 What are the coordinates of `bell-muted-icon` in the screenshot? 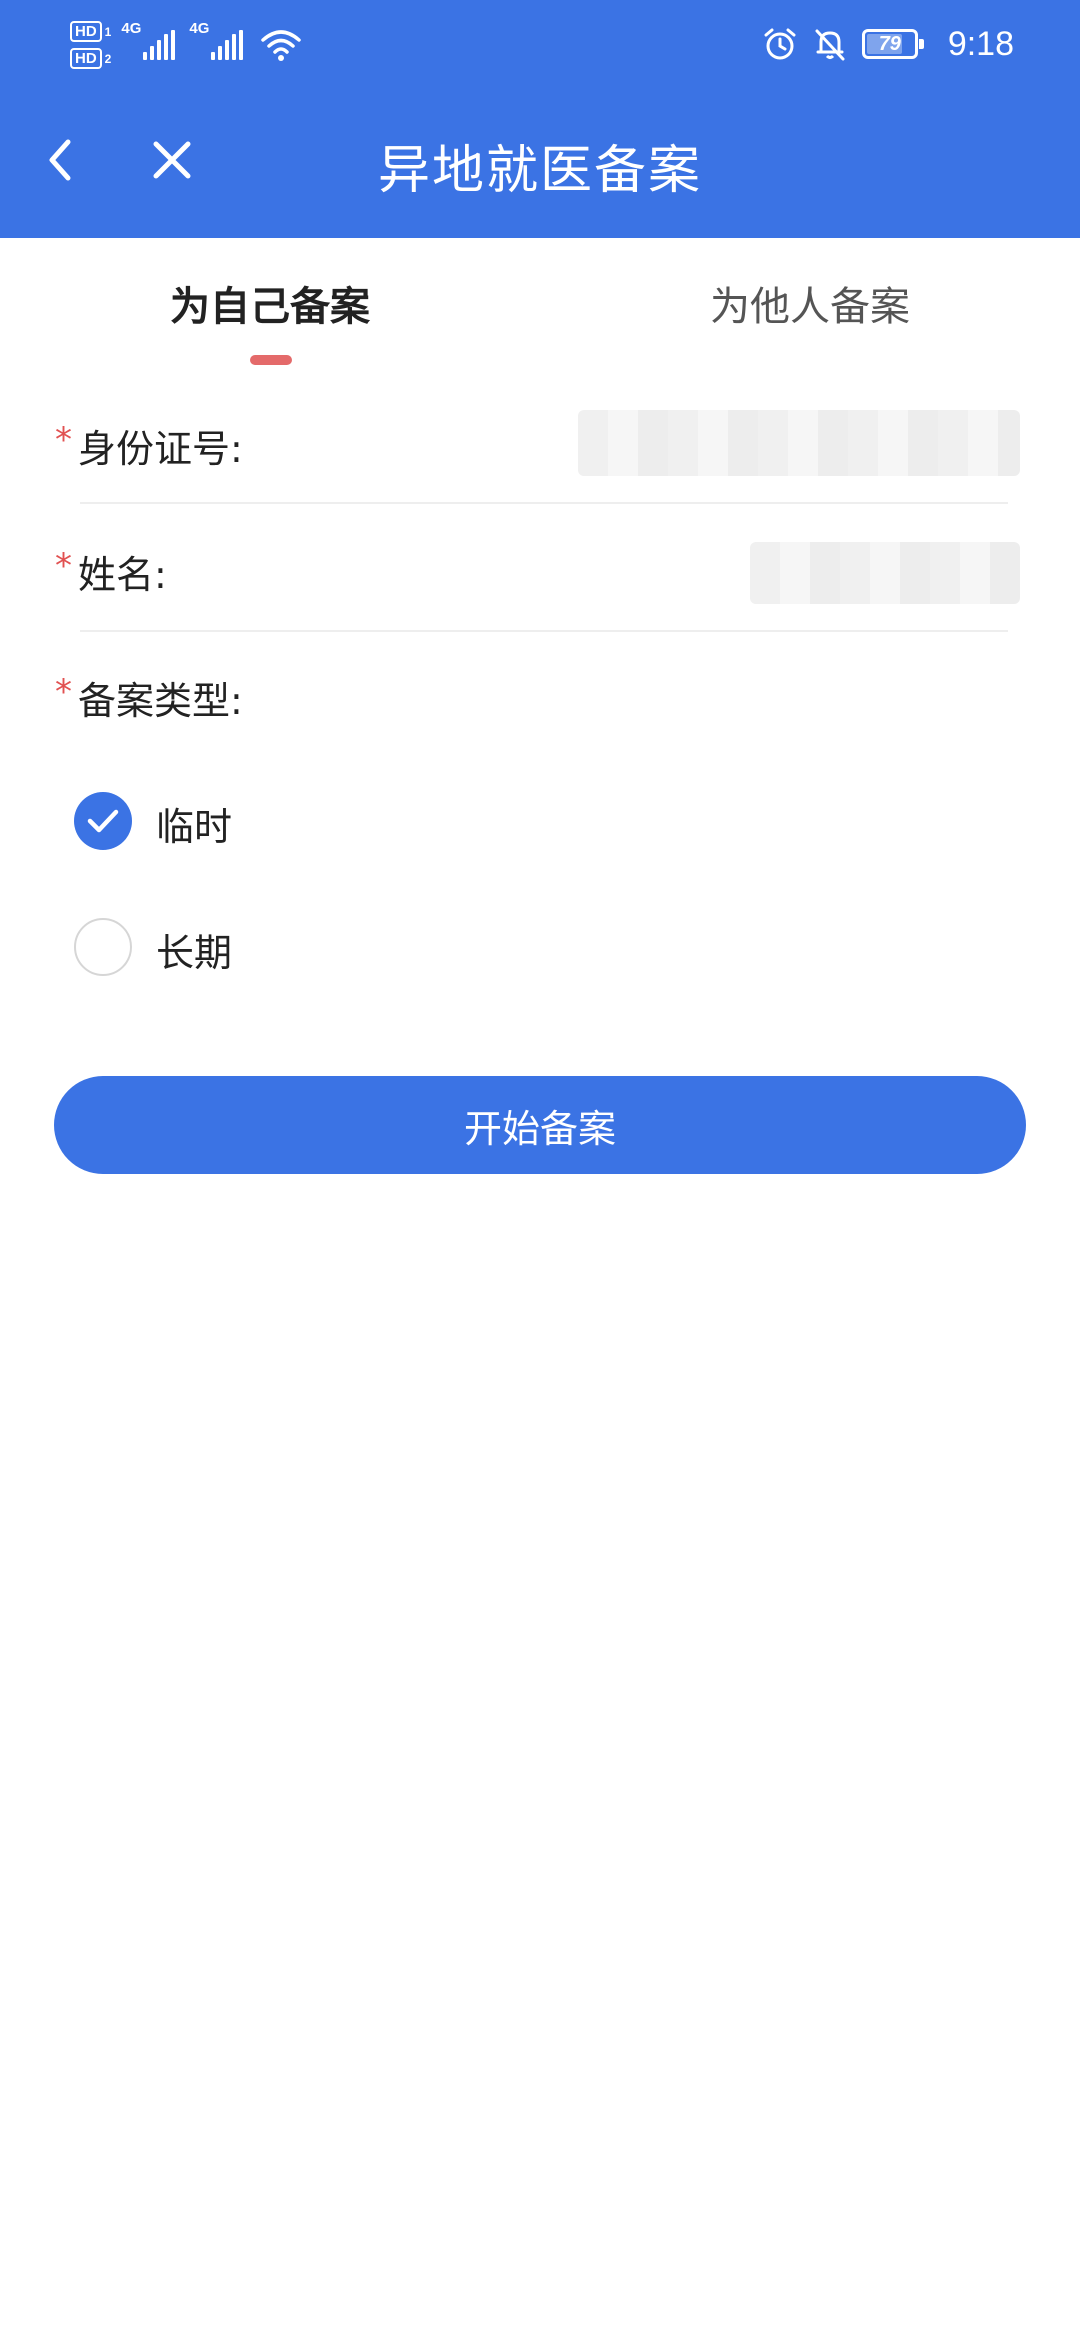 It's located at (830, 45).